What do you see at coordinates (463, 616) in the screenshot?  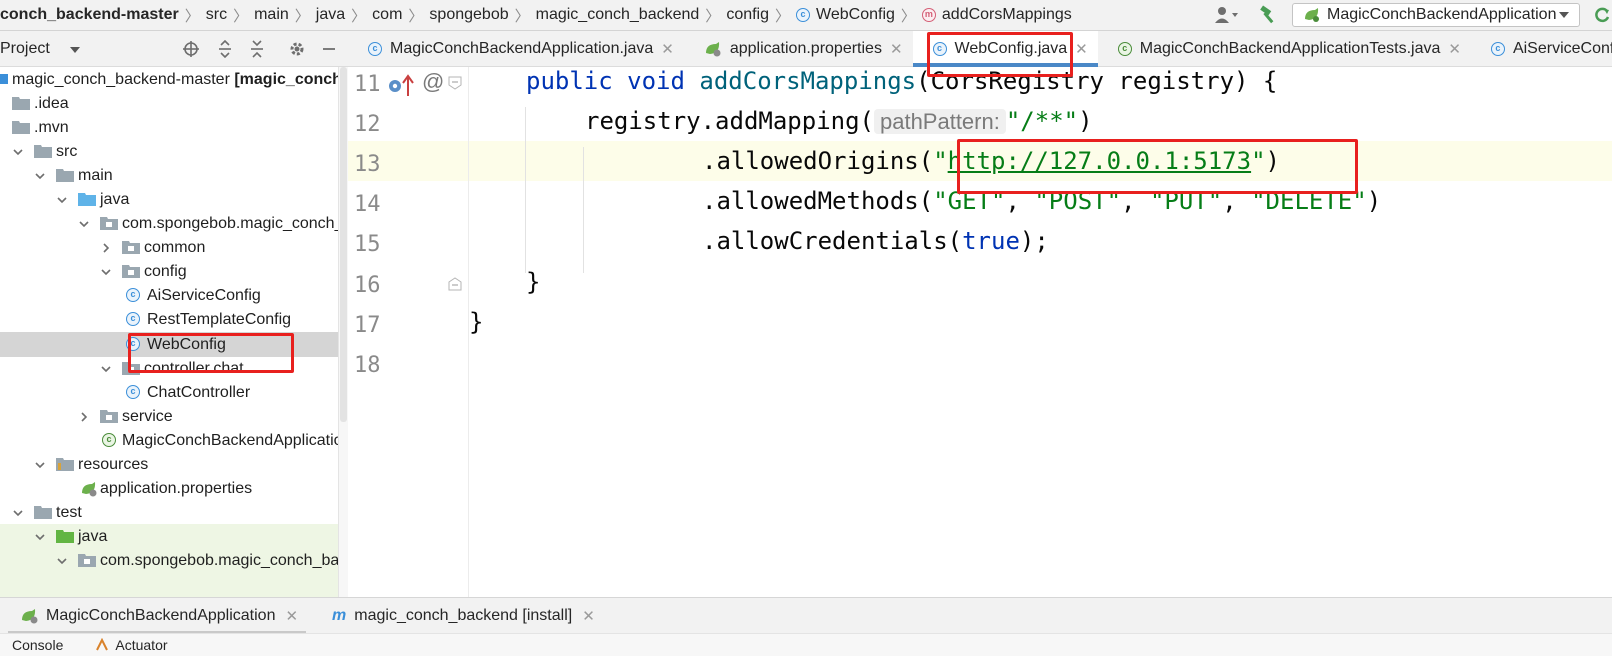 I see `run-tab-maven-install: m magic_conch_backend [install] ✕` at bounding box center [463, 616].